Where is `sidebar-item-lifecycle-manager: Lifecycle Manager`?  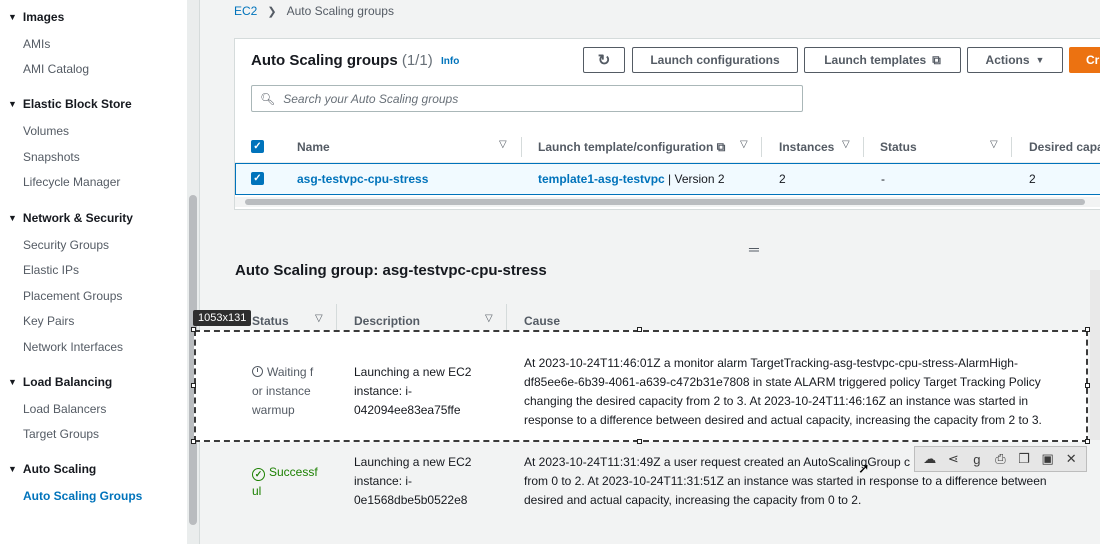 sidebar-item-lifecycle-manager: Lifecycle Manager is located at coordinates (71, 182).